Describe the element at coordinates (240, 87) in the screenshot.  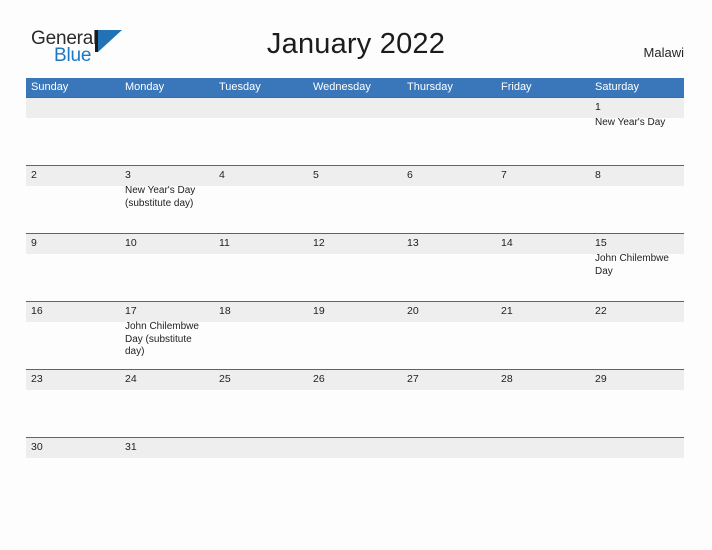
I see `weekday-header-tuesday: Tuesday` at that location.